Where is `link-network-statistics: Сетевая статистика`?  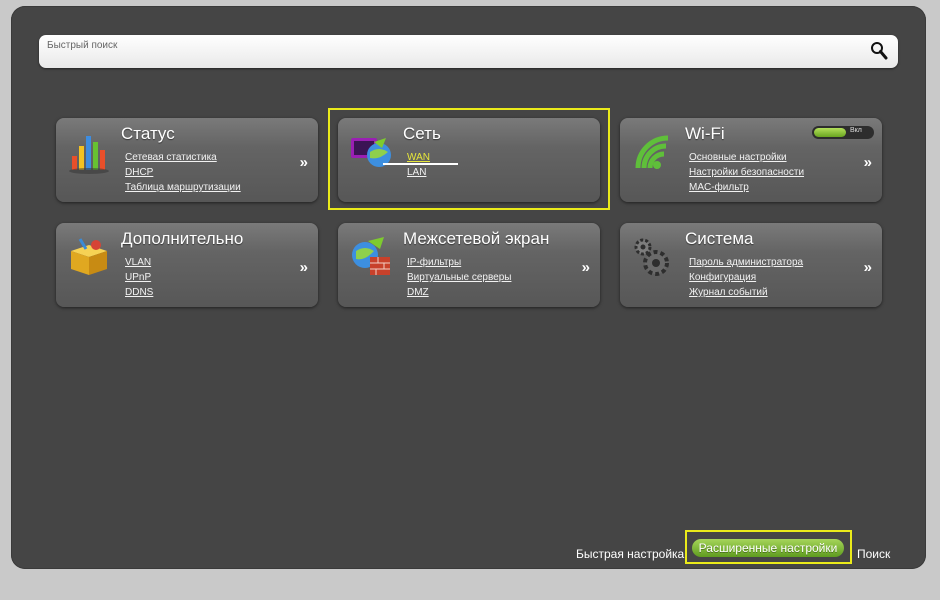 link-network-statistics: Сетевая статистика is located at coordinates (183, 157).